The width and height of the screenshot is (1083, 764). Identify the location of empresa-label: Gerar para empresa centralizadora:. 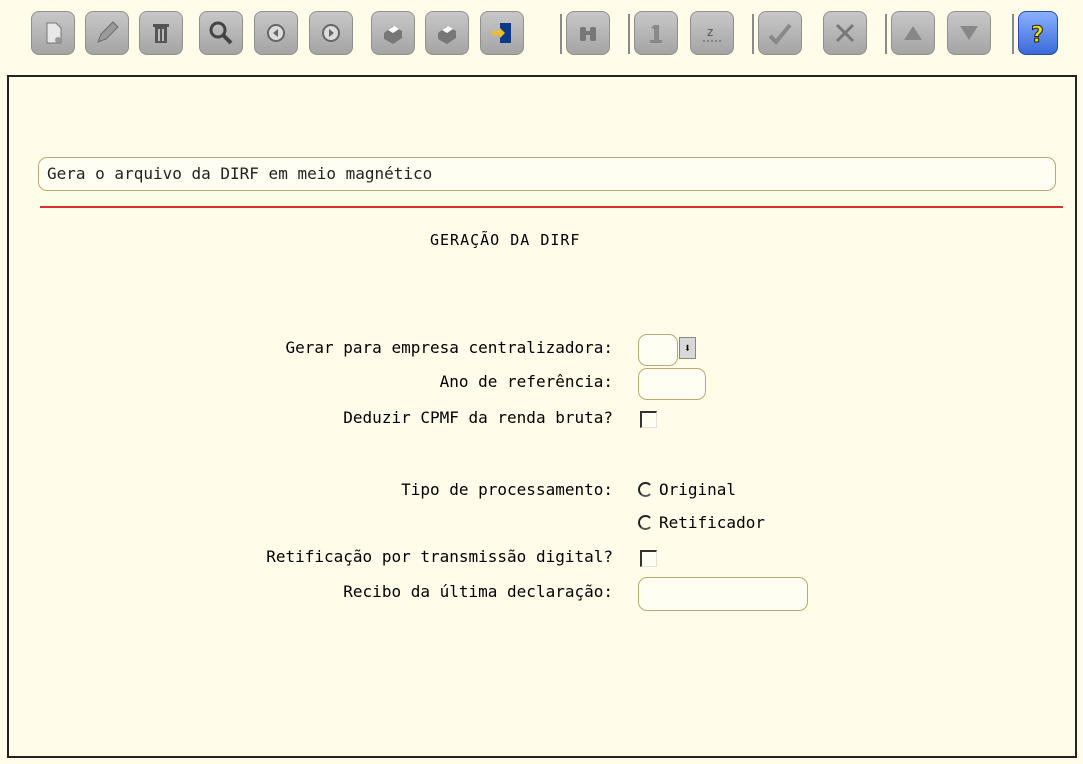
(449, 347).